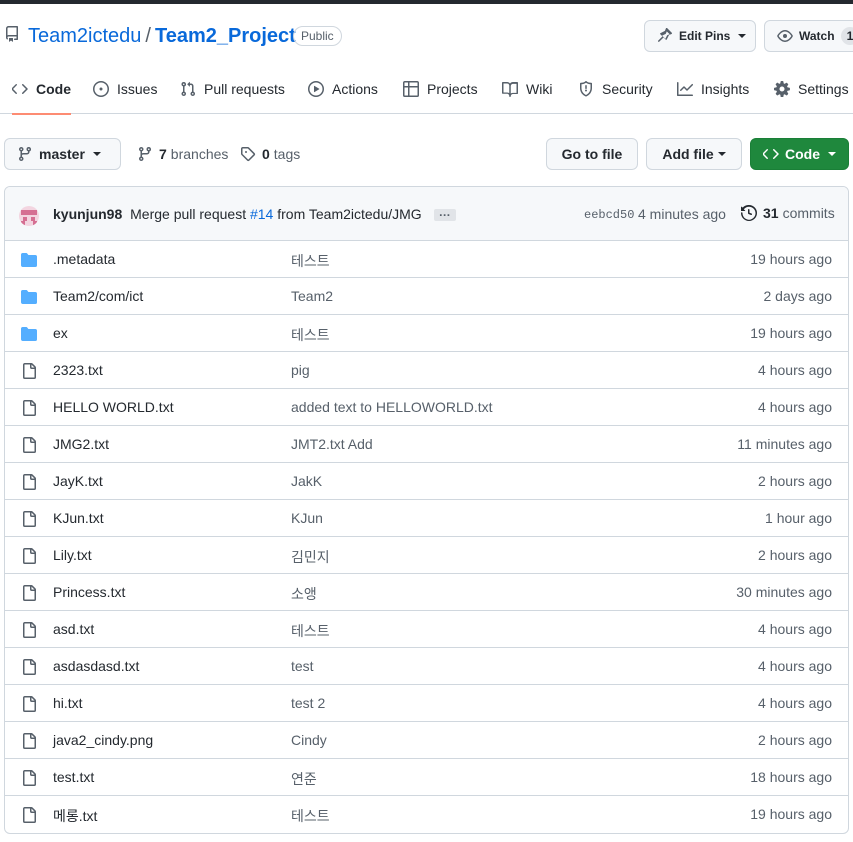  I want to click on repo-owner-link: Team2ictedu, so click(84, 36).